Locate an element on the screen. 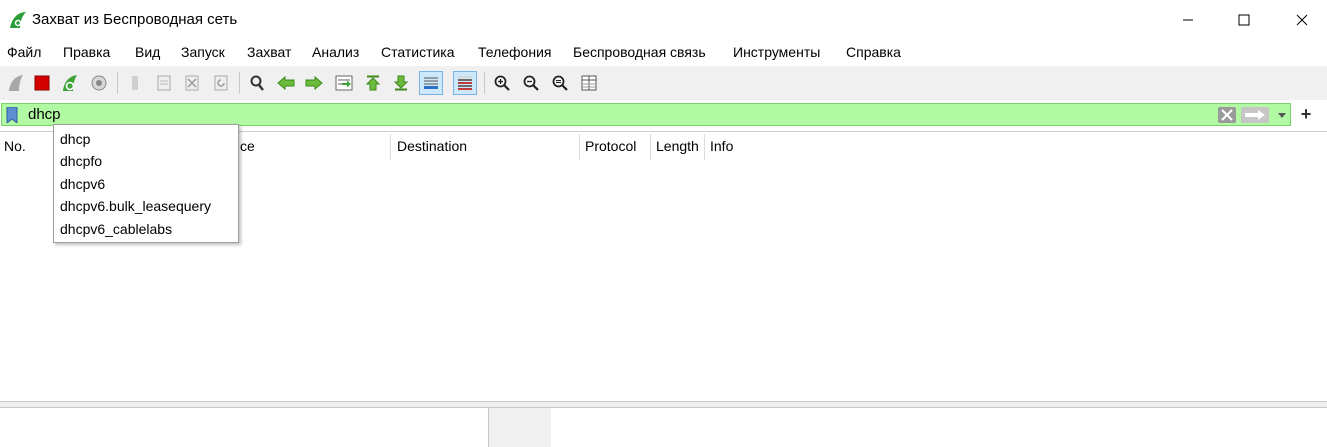 The width and height of the screenshot is (1327, 447). go-forward-icon is located at coordinates (314, 83).